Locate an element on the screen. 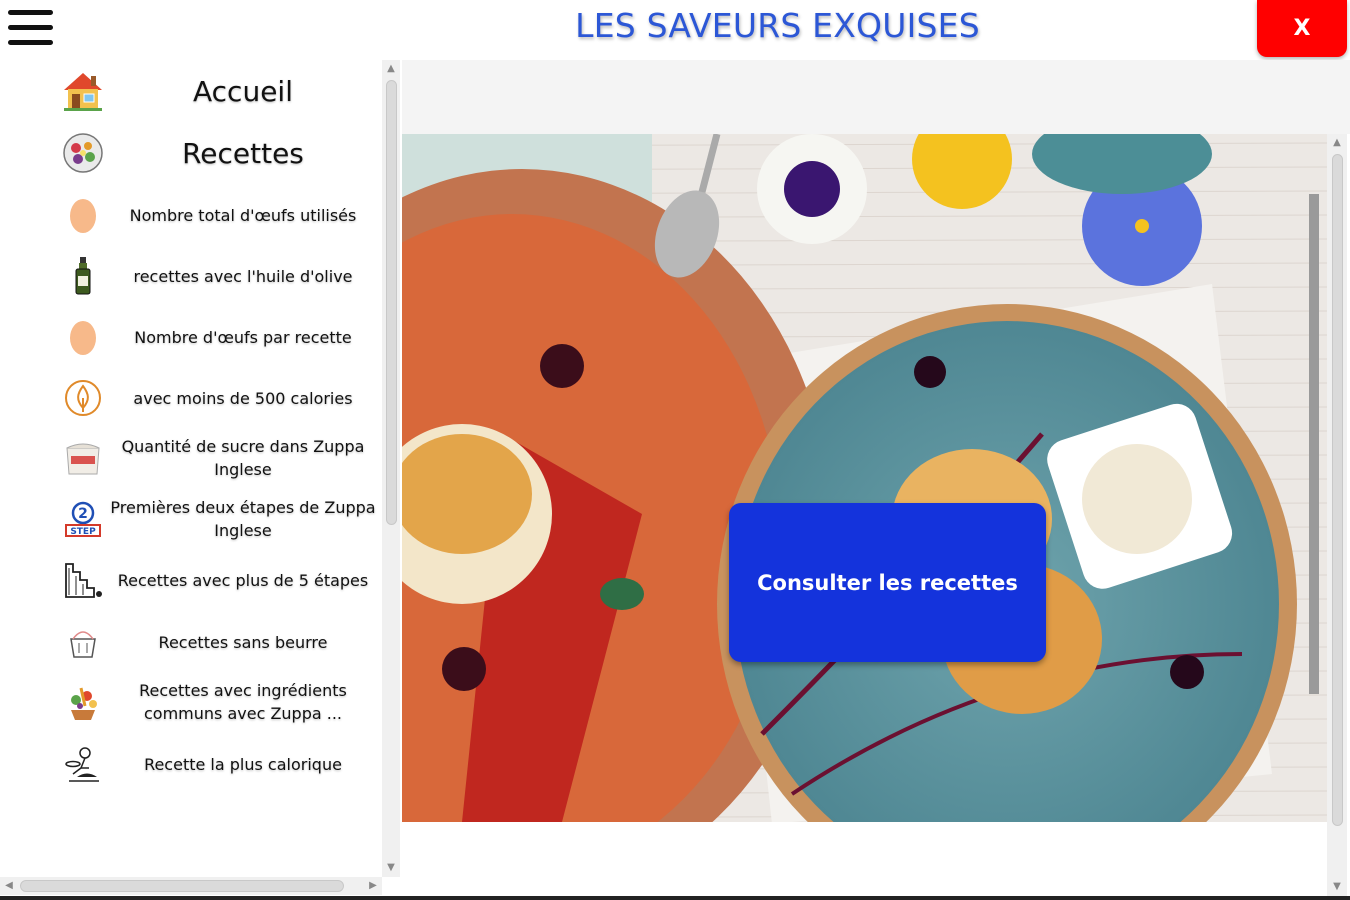 The image size is (1350, 900). main-vertical-scrollbar: ▲ ▼ is located at coordinates (1337, 515).